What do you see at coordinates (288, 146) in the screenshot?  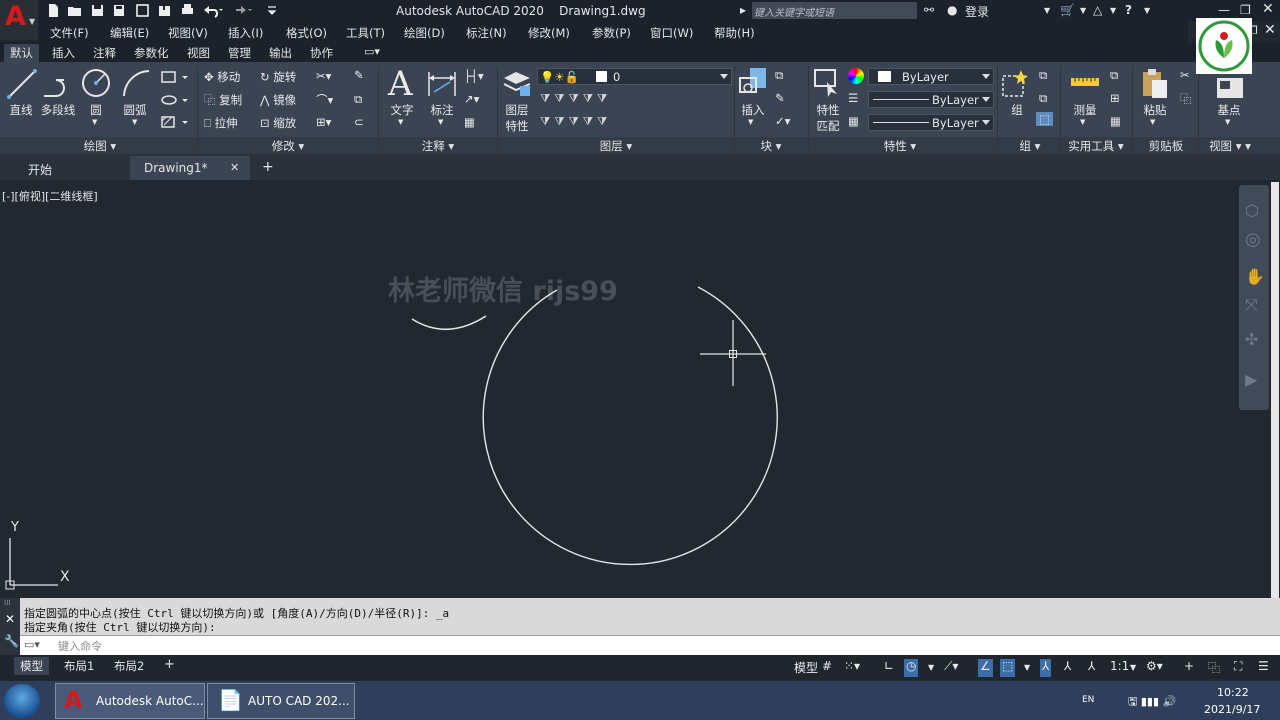 I see `modify-panel-title: 修改 ▾` at bounding box center [288, 146].